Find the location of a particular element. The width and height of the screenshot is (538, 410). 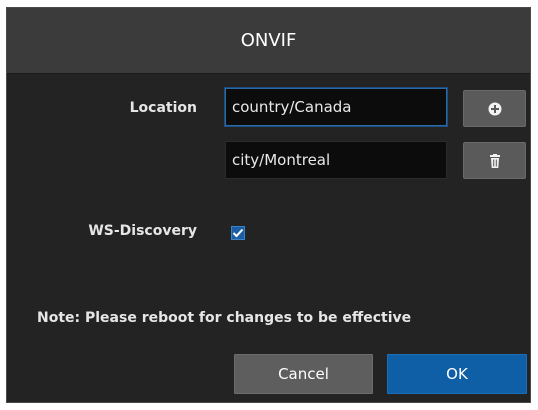

delete-location-button is located at coordinates (494, 160).